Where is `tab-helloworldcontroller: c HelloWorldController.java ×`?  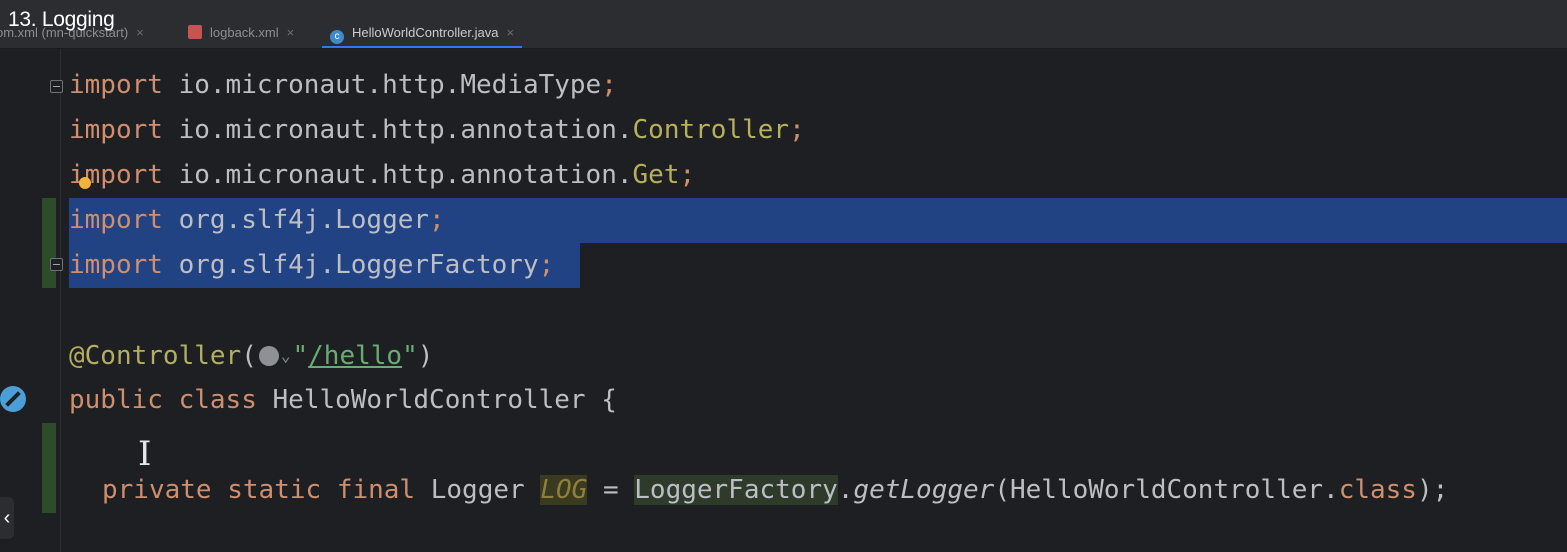 tab-helloworldcontroller: c HelloWorldController.java × is located at coordinates (422, 33).